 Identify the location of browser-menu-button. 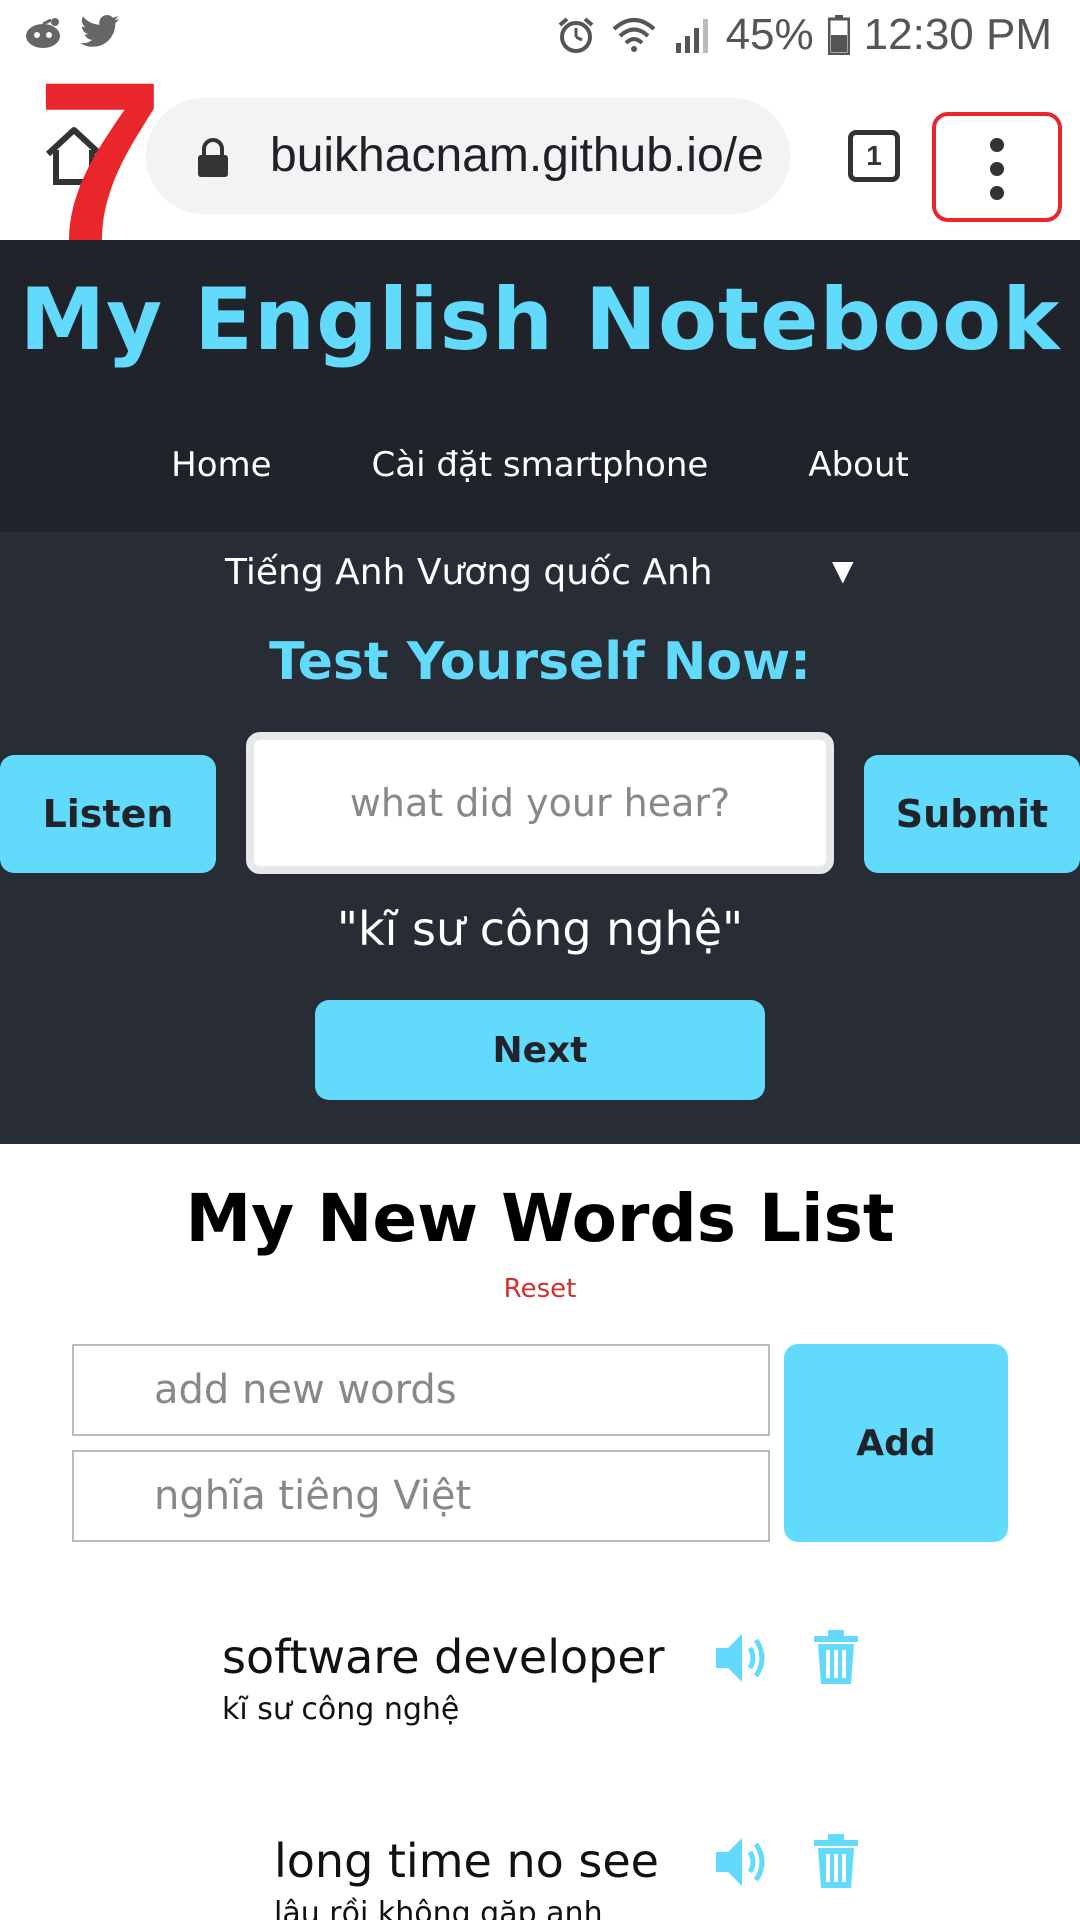
(997, 167).